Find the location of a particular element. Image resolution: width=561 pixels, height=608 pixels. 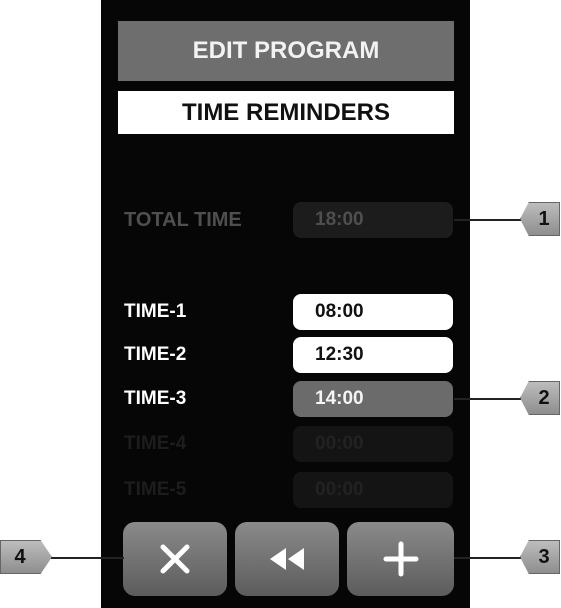

callout-1-leader is located at coordinates (489, 220).